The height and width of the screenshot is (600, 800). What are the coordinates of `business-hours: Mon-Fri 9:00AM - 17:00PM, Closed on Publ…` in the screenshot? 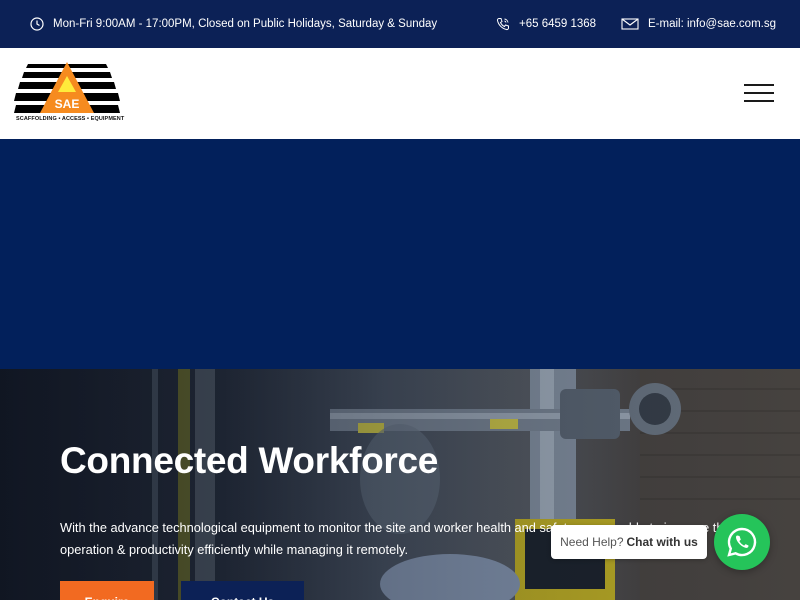 It's located at (233, 24).